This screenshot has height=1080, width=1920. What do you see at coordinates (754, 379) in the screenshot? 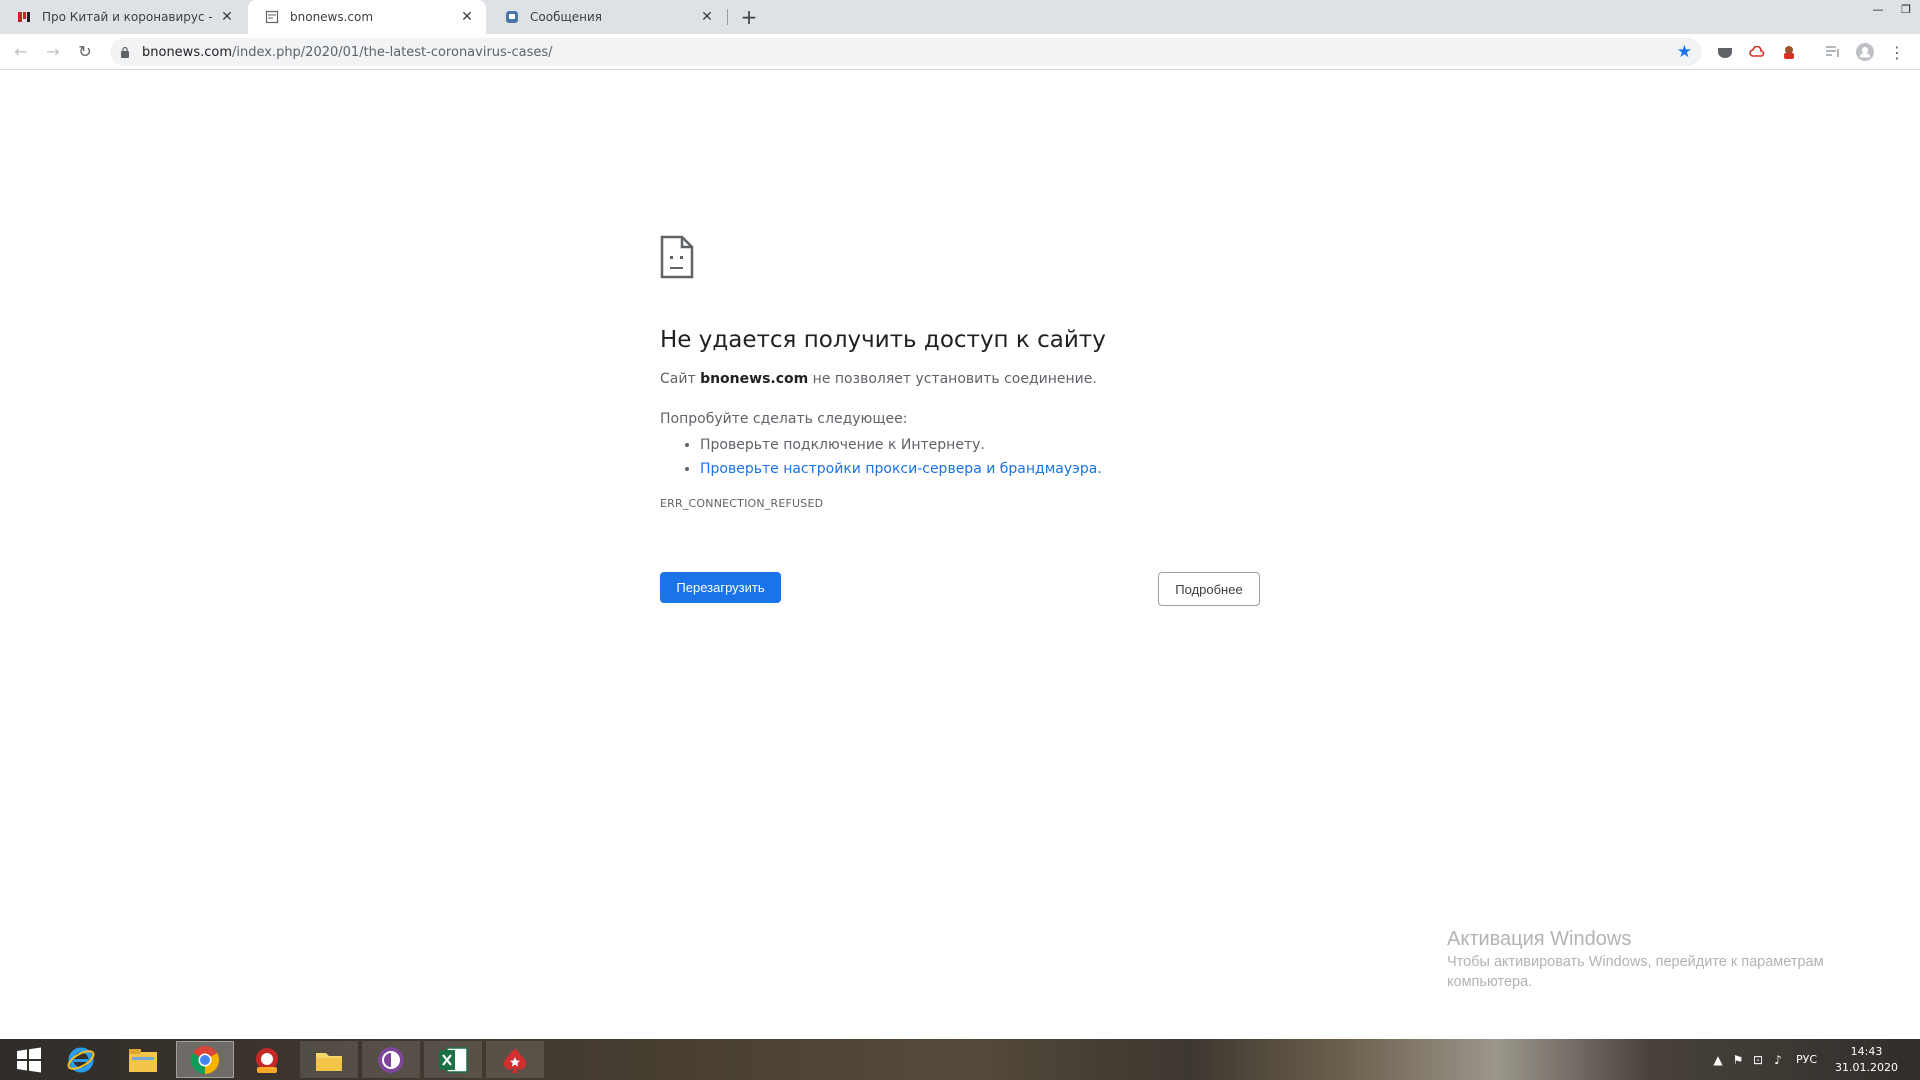
I see `summary-host: bnonews.com` at bounding box center [754, 379].